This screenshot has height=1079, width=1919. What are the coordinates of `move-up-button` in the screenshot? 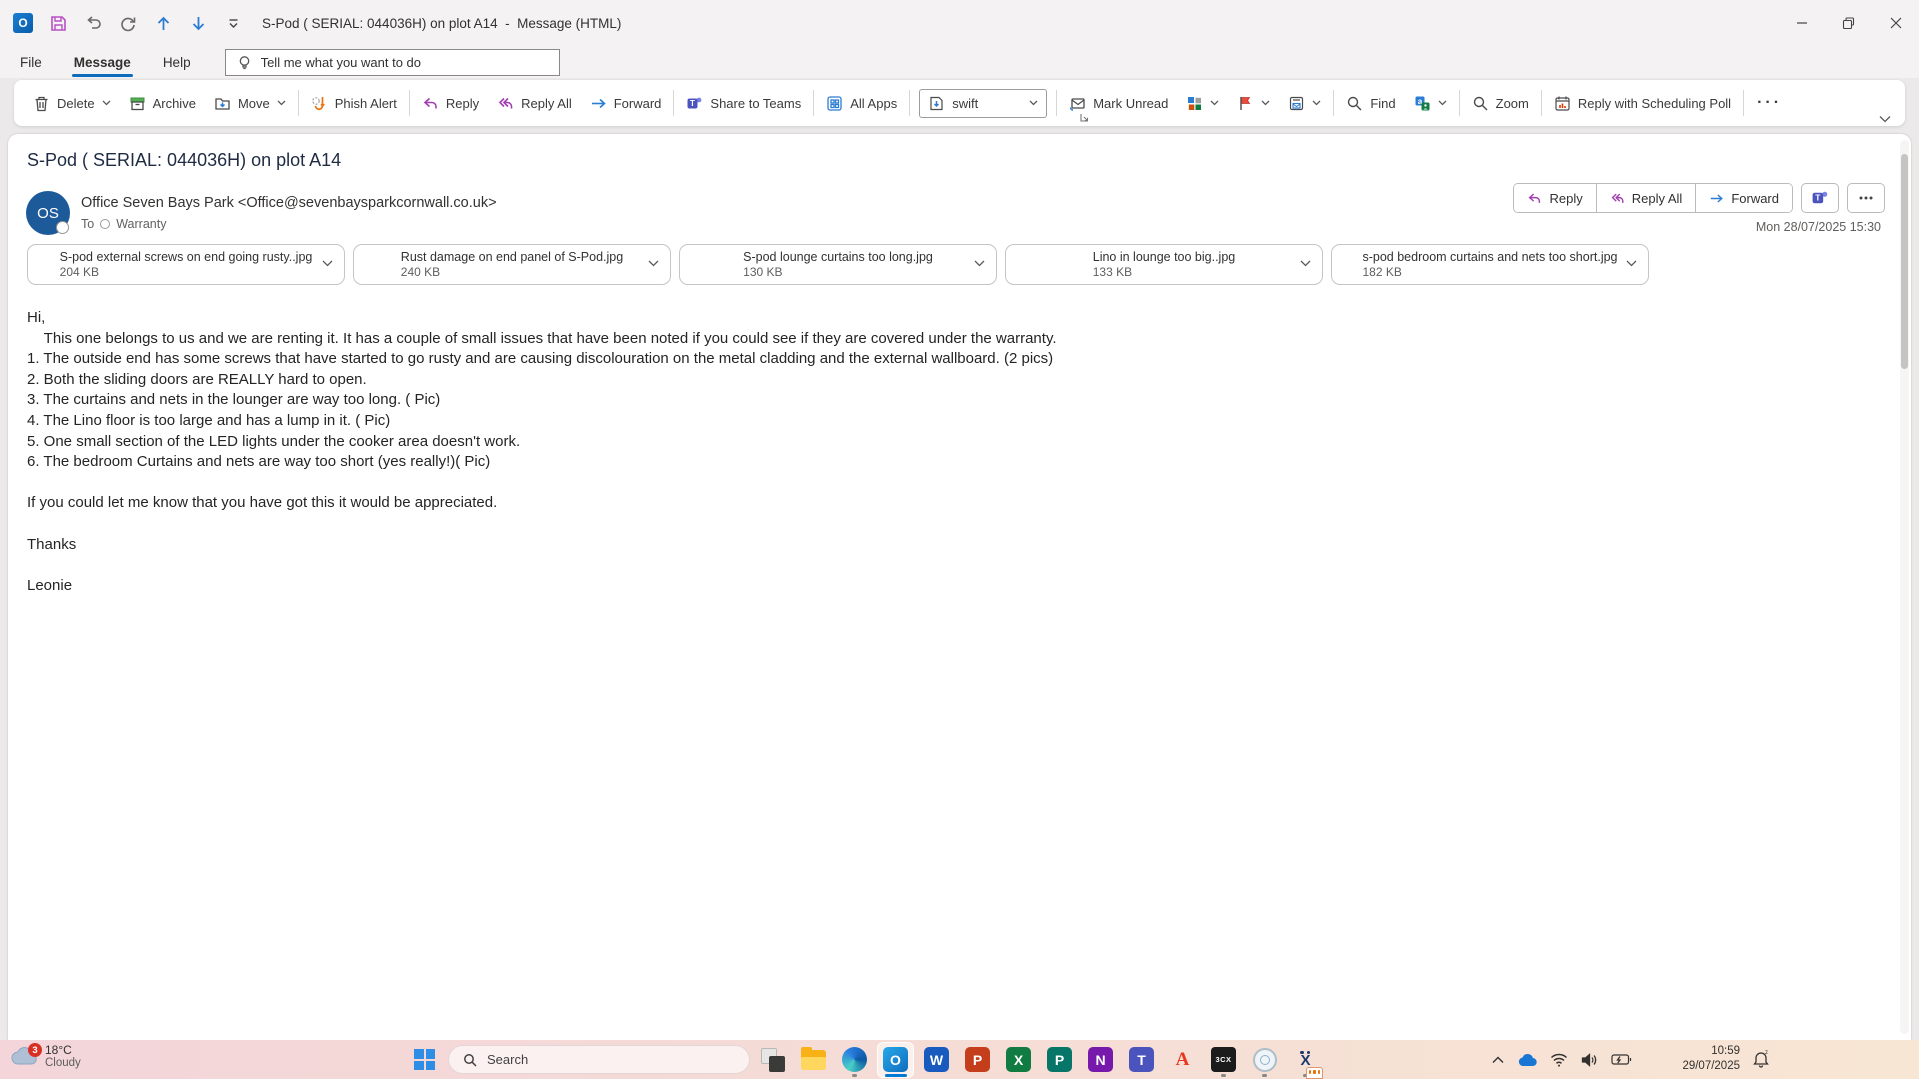 It's located at (163, 23).